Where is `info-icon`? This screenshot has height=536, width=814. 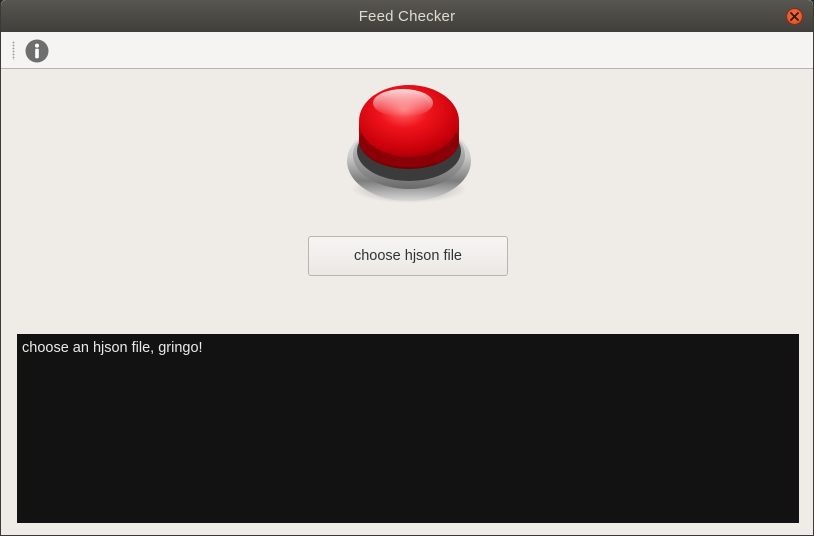
info-icon is located at coordinates (37, 51).